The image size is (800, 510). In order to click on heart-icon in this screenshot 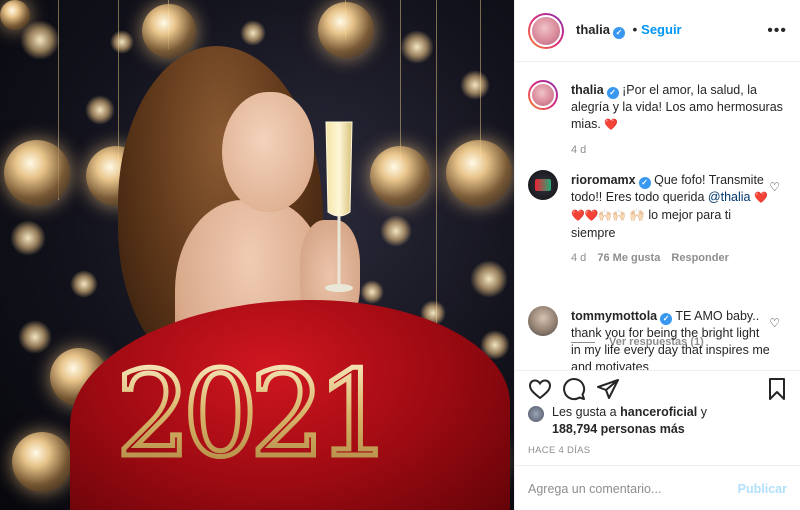, I will do `click(540, 389)`.